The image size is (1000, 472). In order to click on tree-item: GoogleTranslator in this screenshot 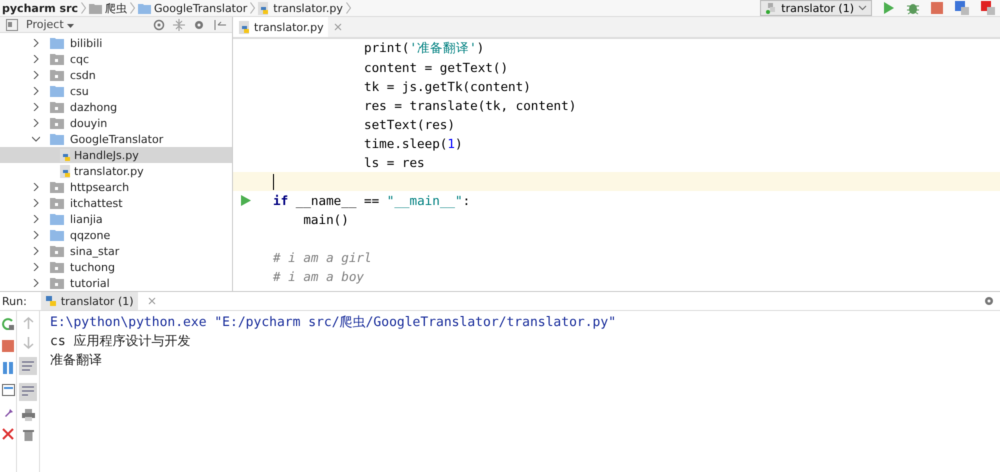, I will do `click(117, 139)`.